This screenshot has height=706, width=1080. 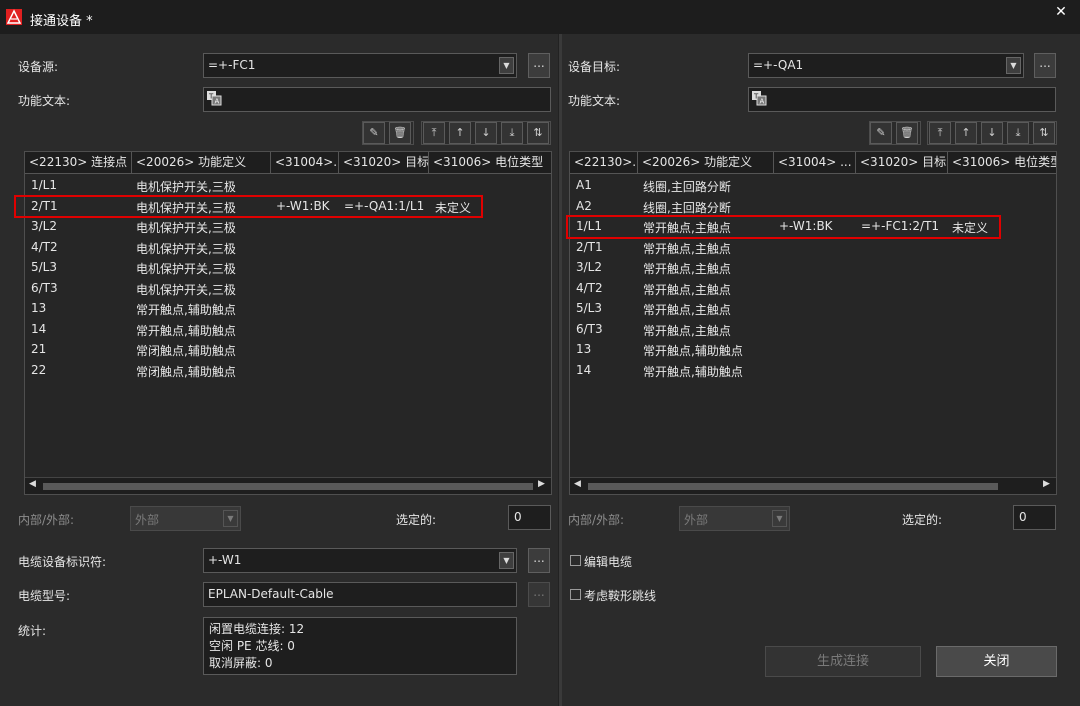 I want to click on right-col-header: <20026> 功能定义, so click(x=706, y=163).